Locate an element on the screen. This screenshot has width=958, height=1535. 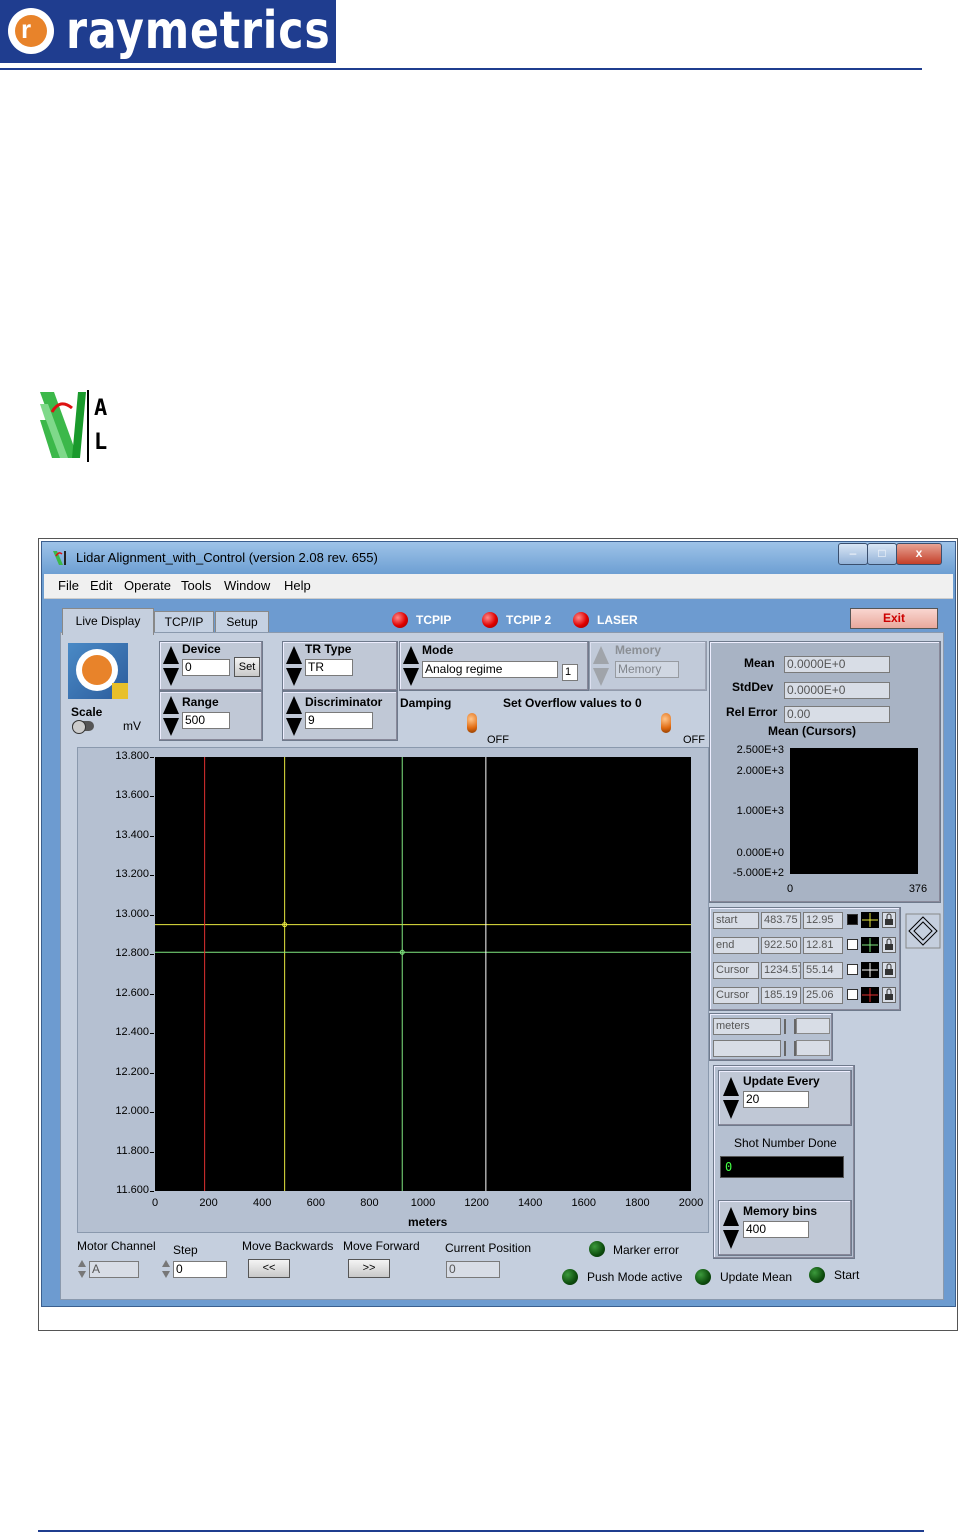
menu-help: Help is located at coordinates (297, 585).